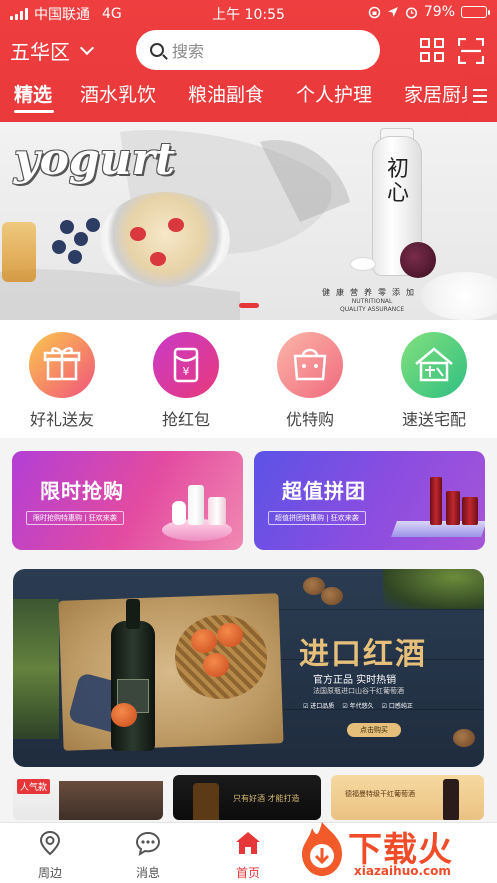 This screenshot has width=497, height=883. Describe the element at coordinates (411, 12) in the screenshot. I see `alarm-icon` at that location.